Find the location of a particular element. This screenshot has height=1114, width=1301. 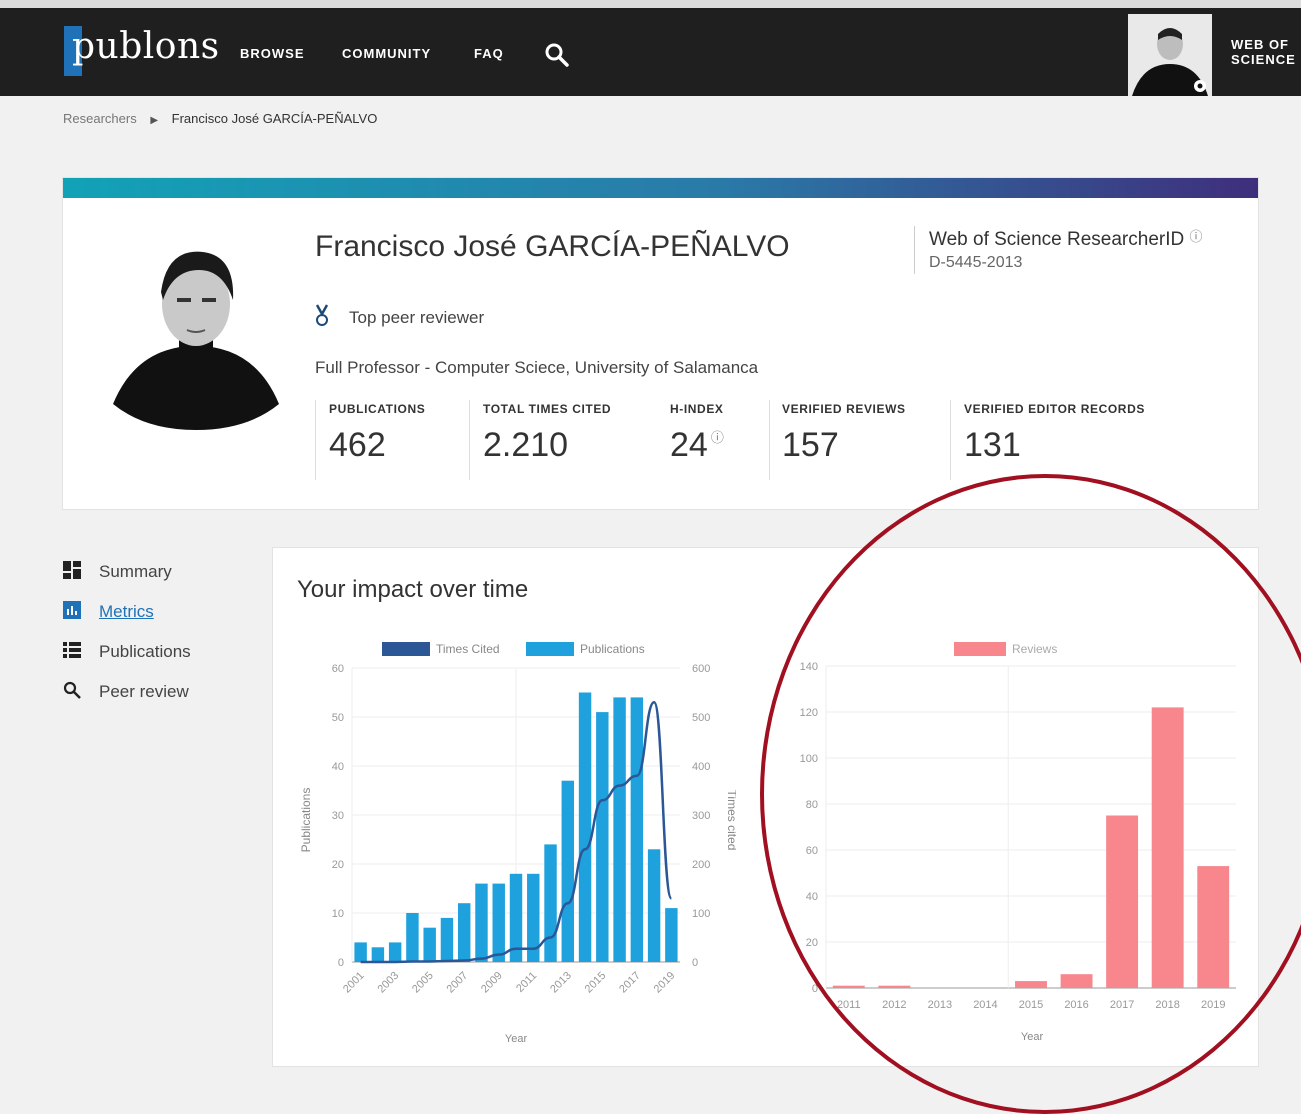

legend-times-cited: Times Cited is located at coordinates (468, 649).